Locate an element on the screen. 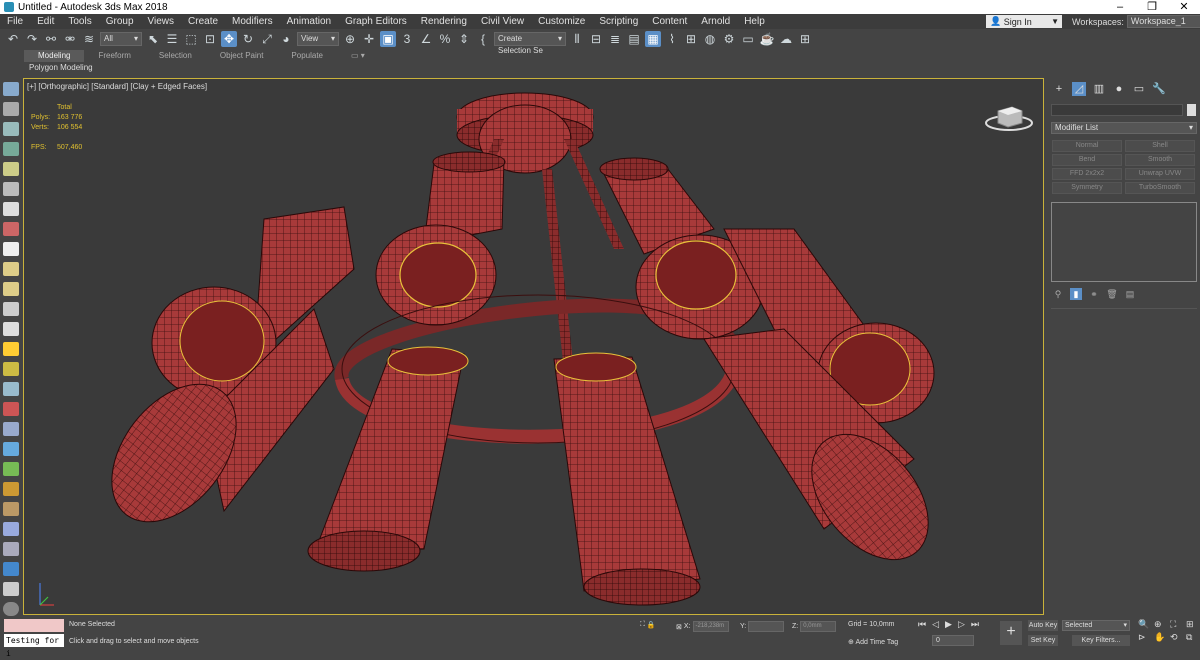 This screenshot has width=1200, height=660. minimize-button: – is located at coordinates (1120, 7).